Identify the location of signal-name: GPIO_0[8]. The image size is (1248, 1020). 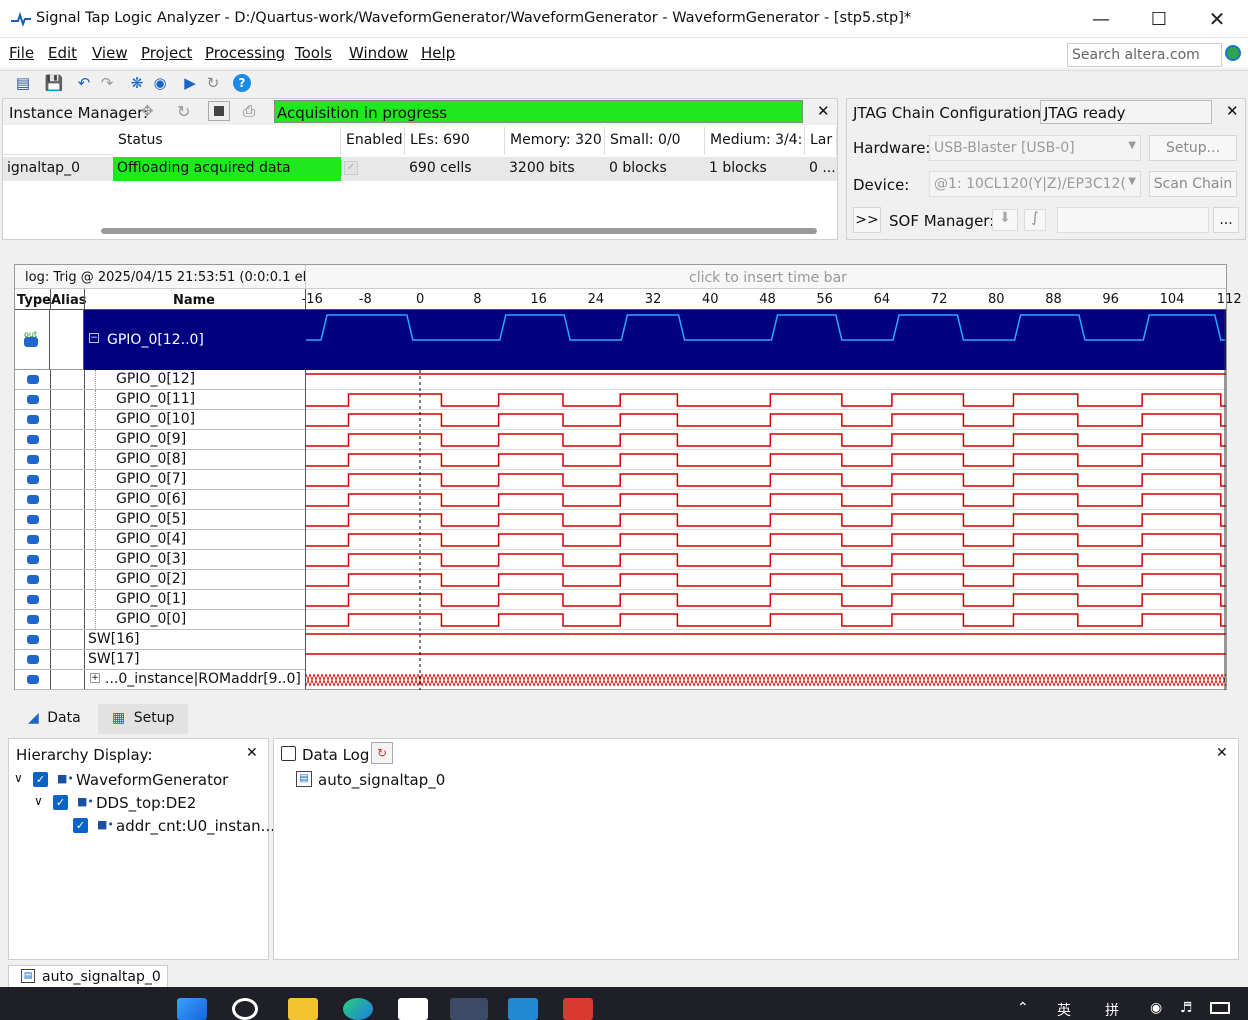
(151, 459).